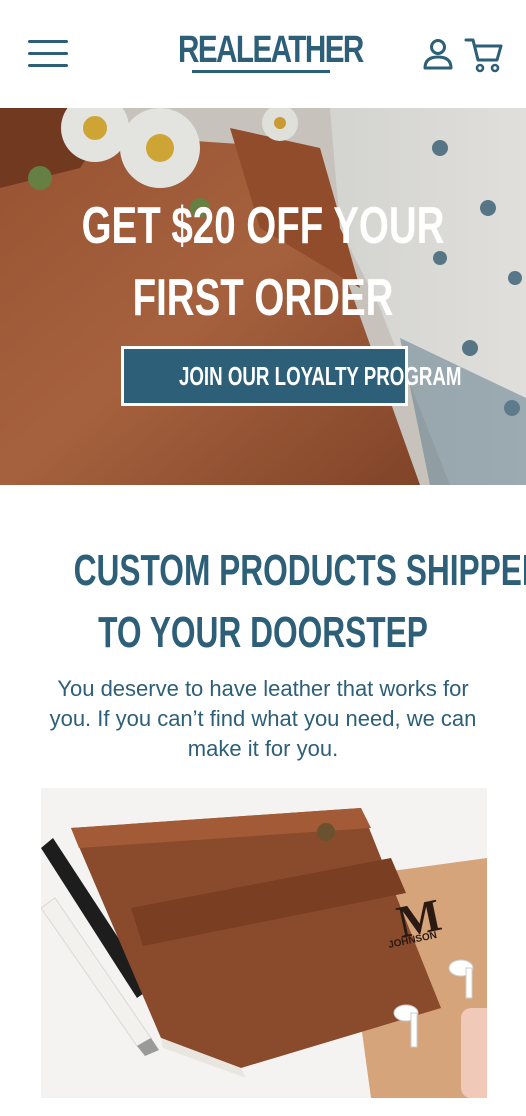  What do you see at coordinates (438, 54) in the screenshot?
I see `user-icon` at bounding box center [438, 54].